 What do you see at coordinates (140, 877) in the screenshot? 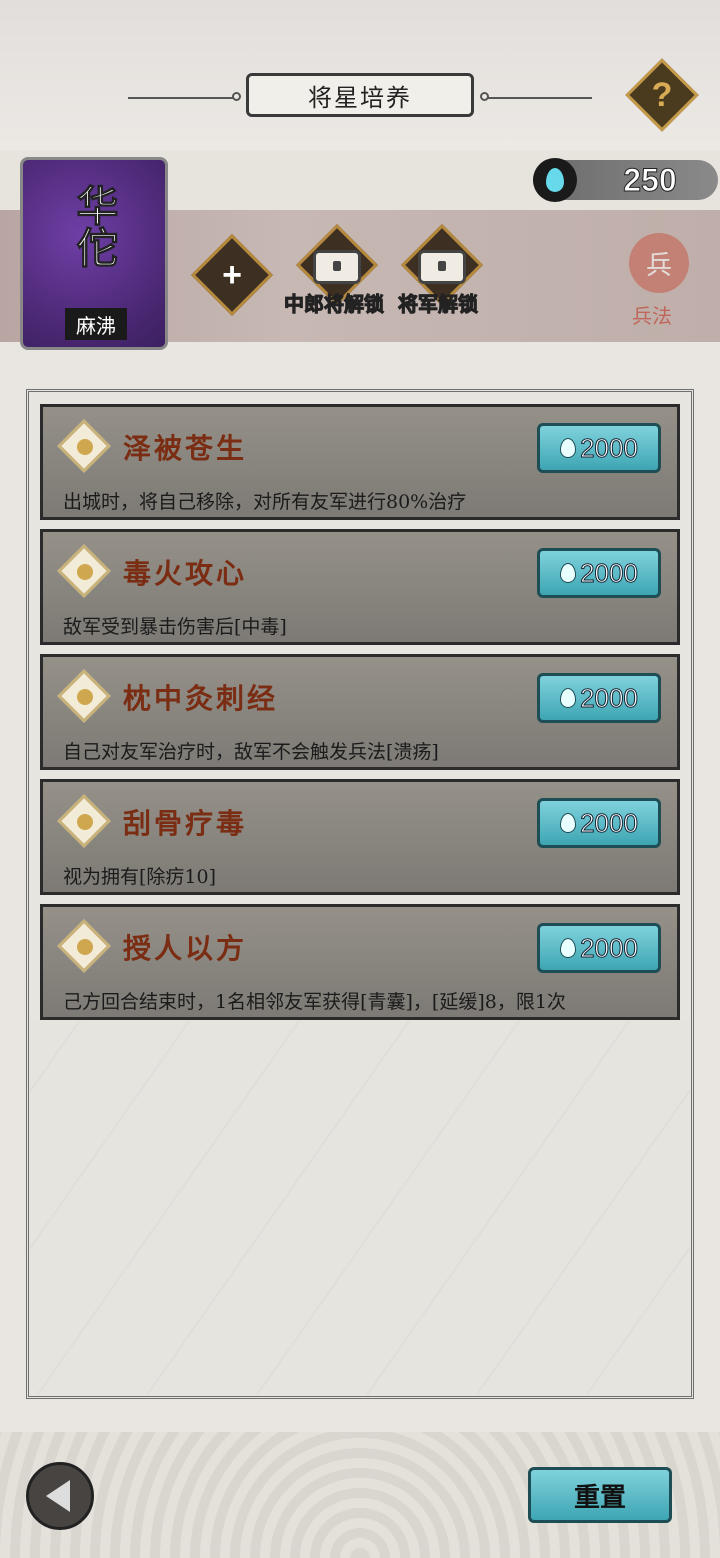
I see `skill-description: 视为拥有[除疠10]` at bounding box center [140, 877].